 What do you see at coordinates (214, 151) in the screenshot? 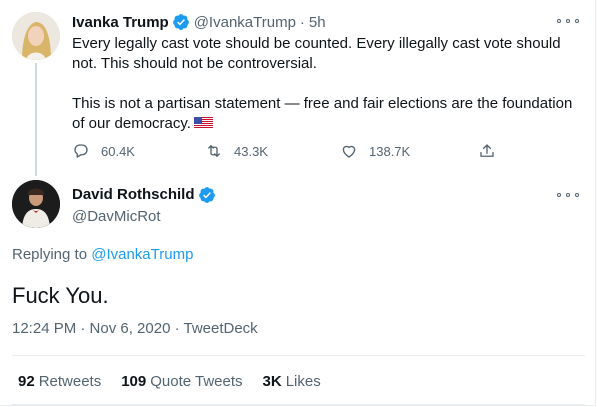
I see `retweet-icon` at bounding box center [214, 151].